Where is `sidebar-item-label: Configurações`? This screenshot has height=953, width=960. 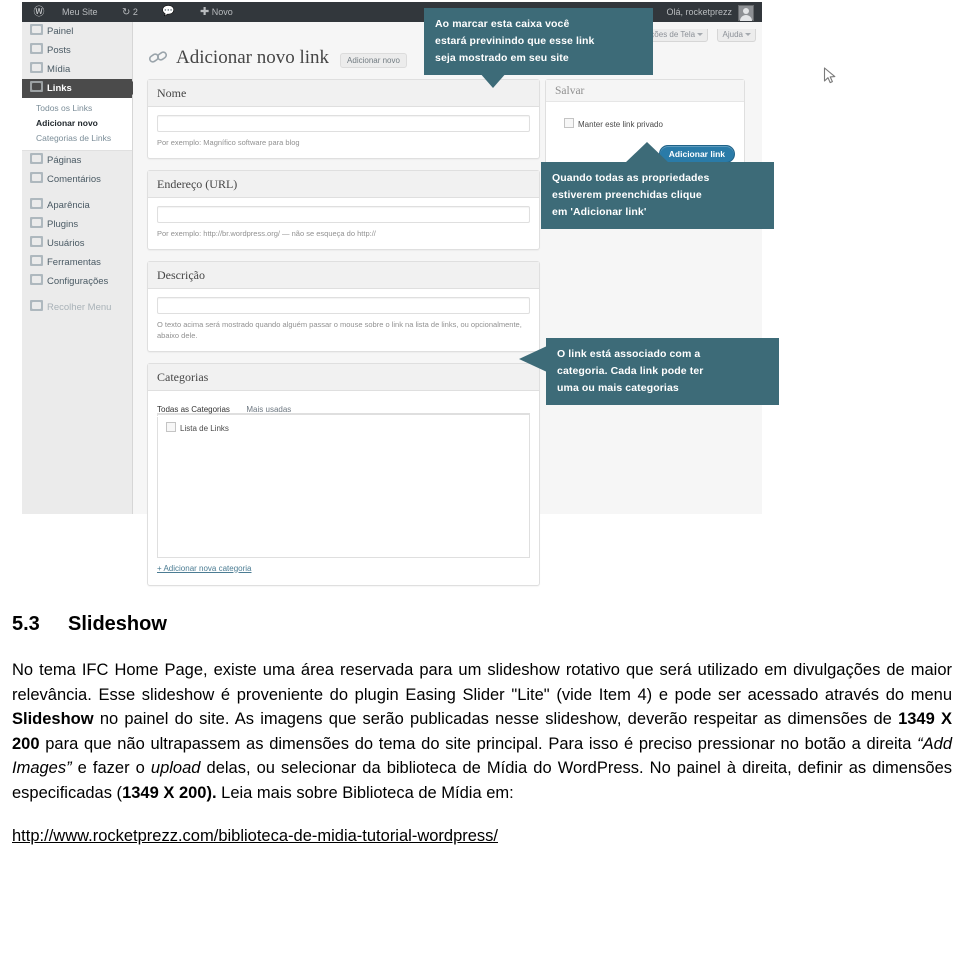
sidebar-item-label: Configurações is located at coordinates (78, 281).